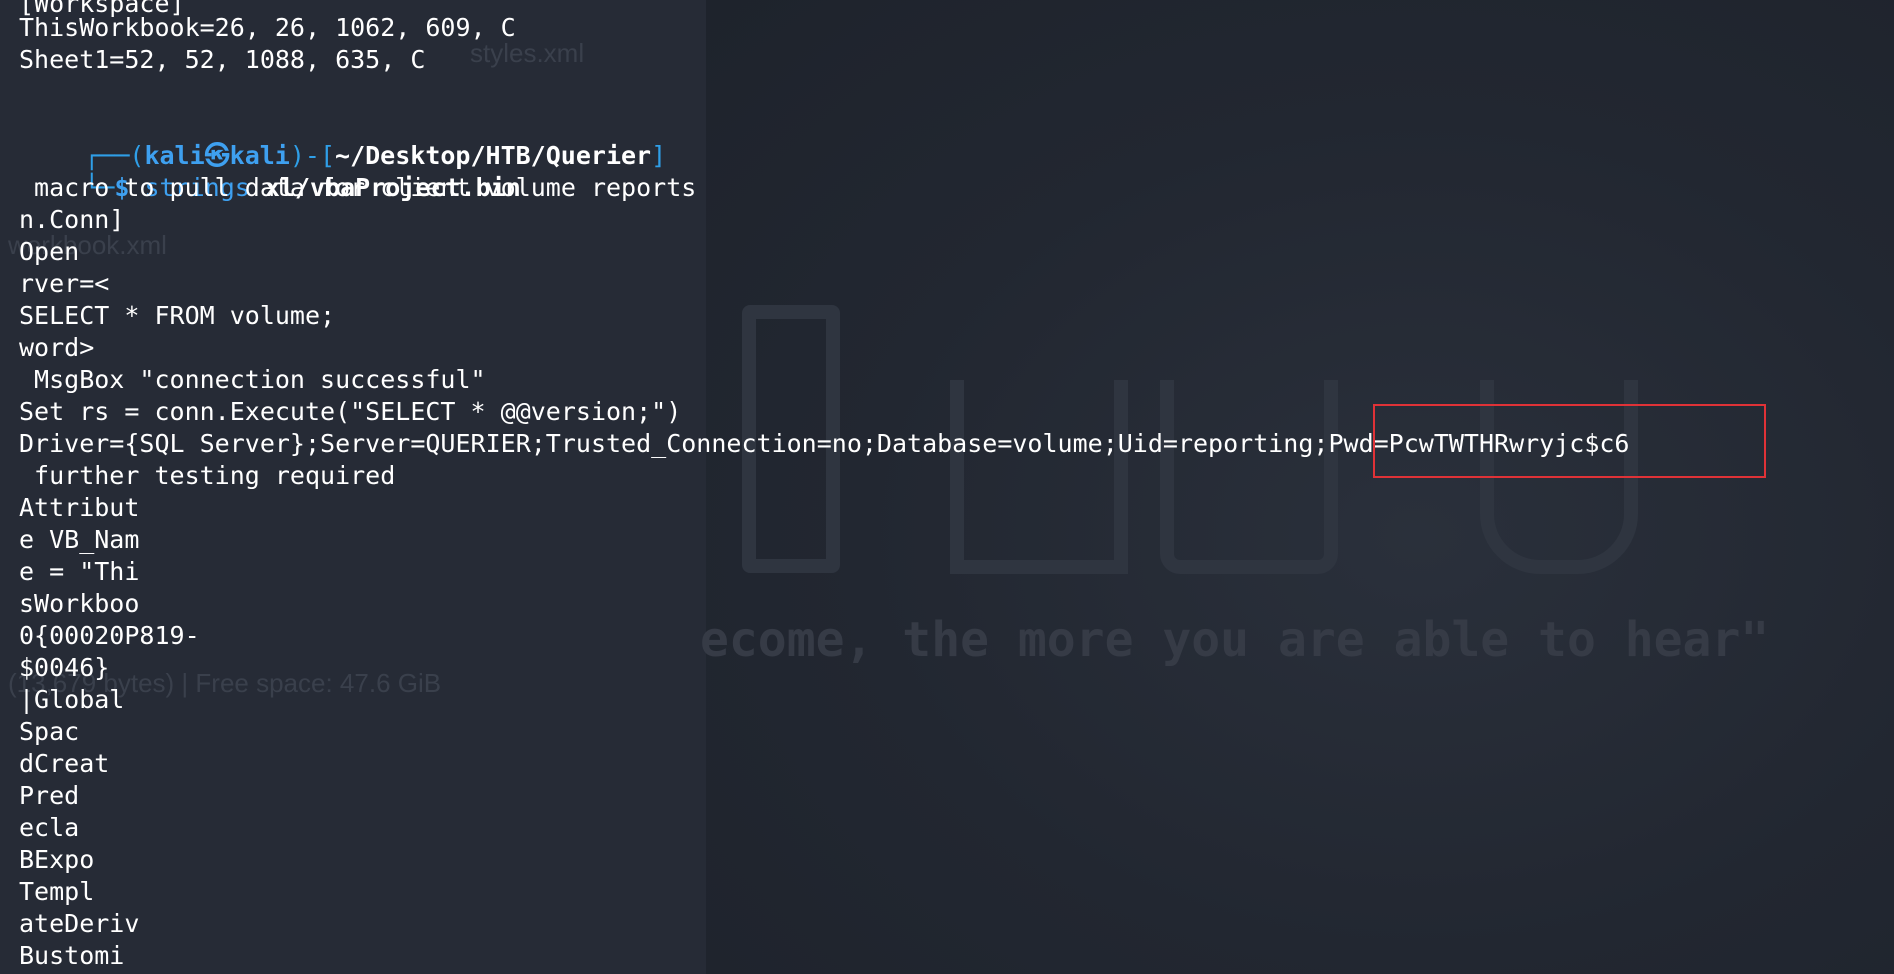 The image size is (1894, 974). I want to click on output-line: $0046}, so click(64, 667).